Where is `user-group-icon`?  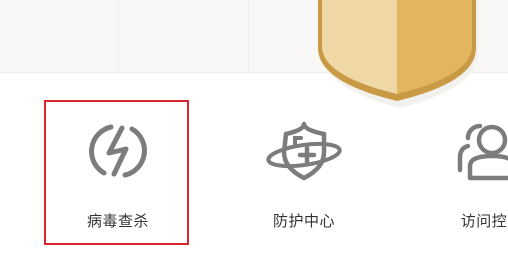 user-group-icon is located at coordinates (482, 152).